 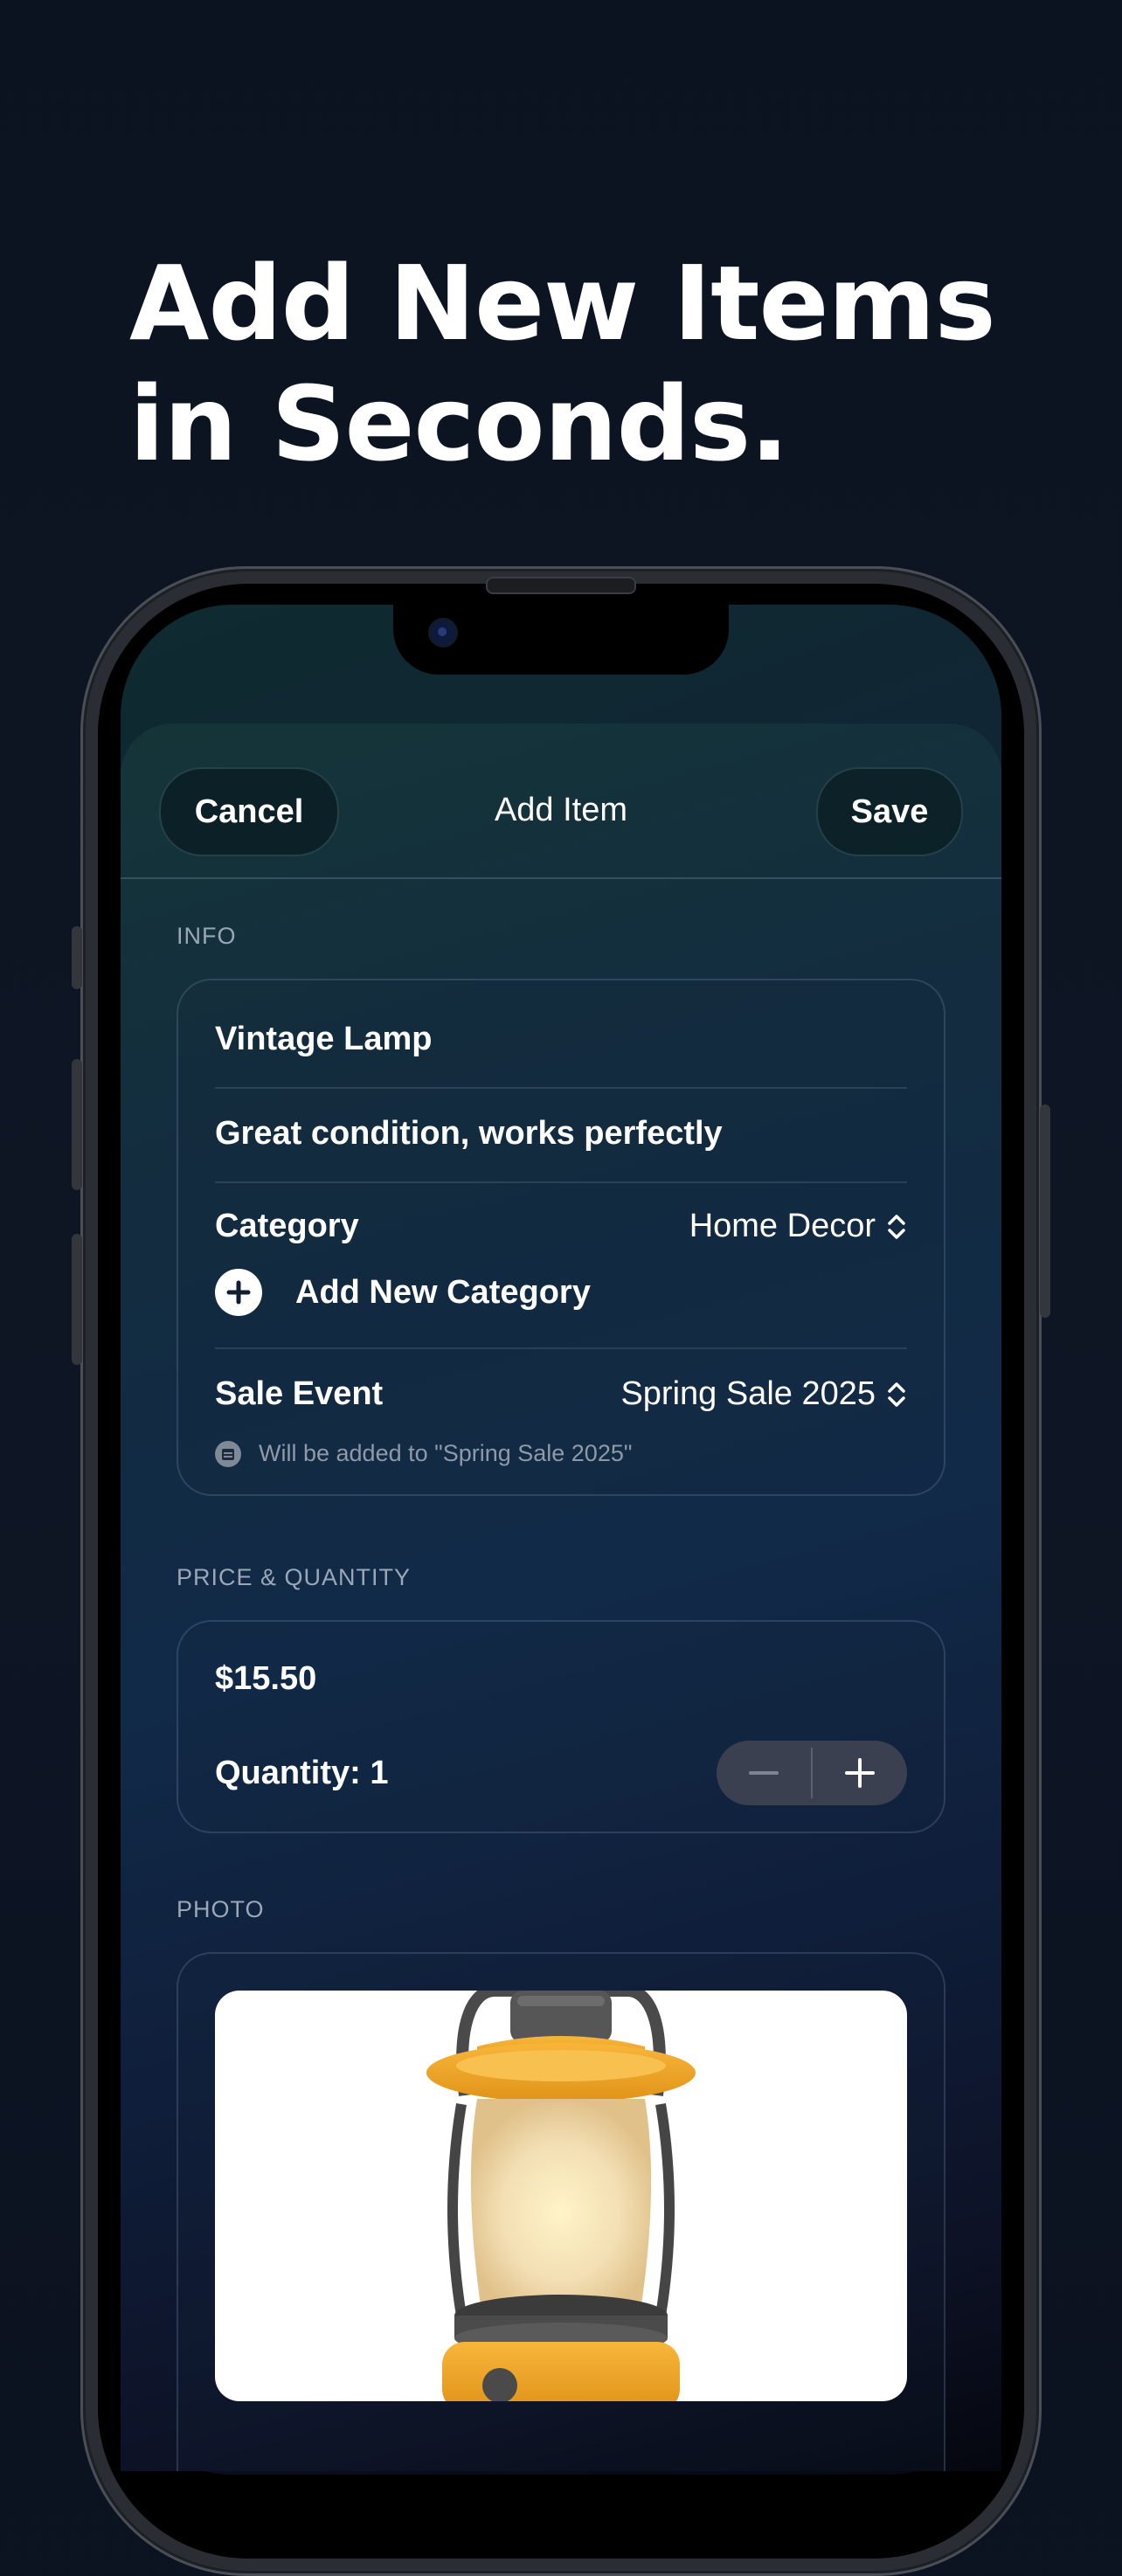 I want to click on sheet-header: Cancel Add Item Save, so click(x=561, y=801).